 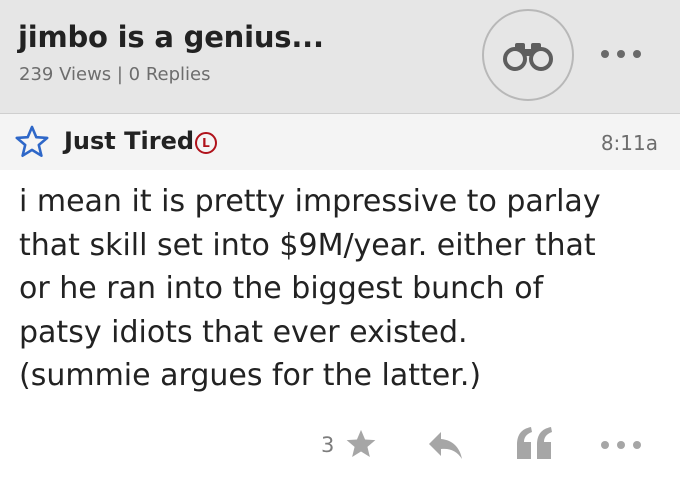 What do you see at coordinates (129, 141) in the screenshot?
I see `author-name: Just Tired` at bounding box center [129, 141].